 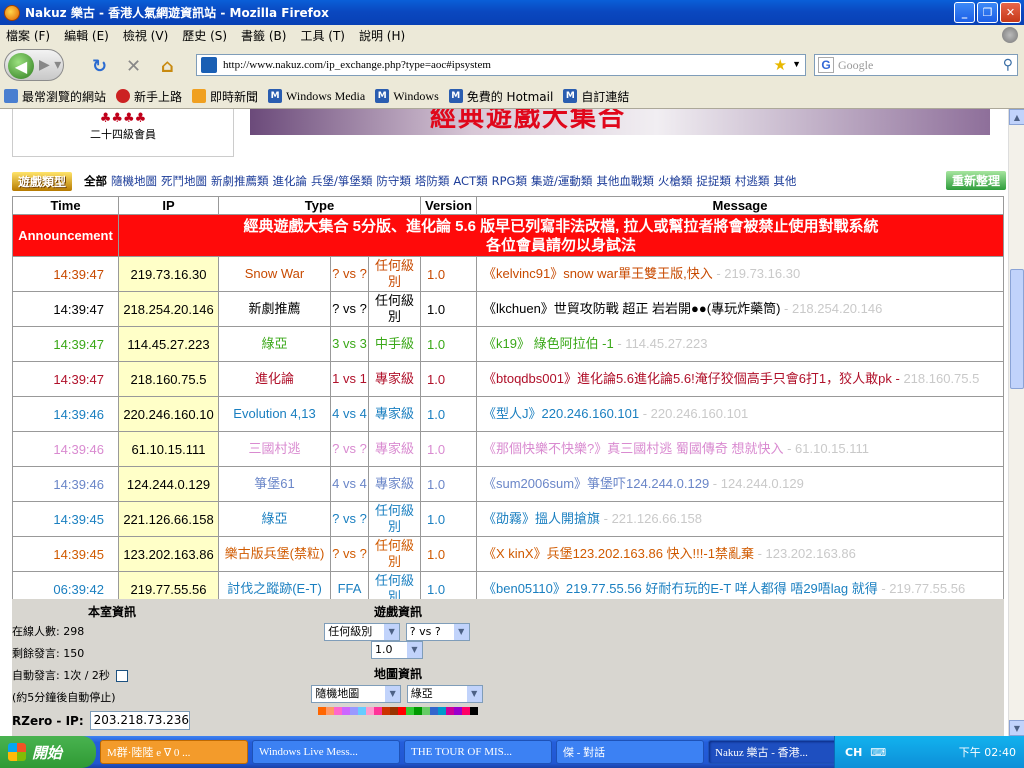 What do you see at coordinates (561, 181) in the screenshot?
I see `category-link: 集遊/運動類` at bounding box center [561, 181].